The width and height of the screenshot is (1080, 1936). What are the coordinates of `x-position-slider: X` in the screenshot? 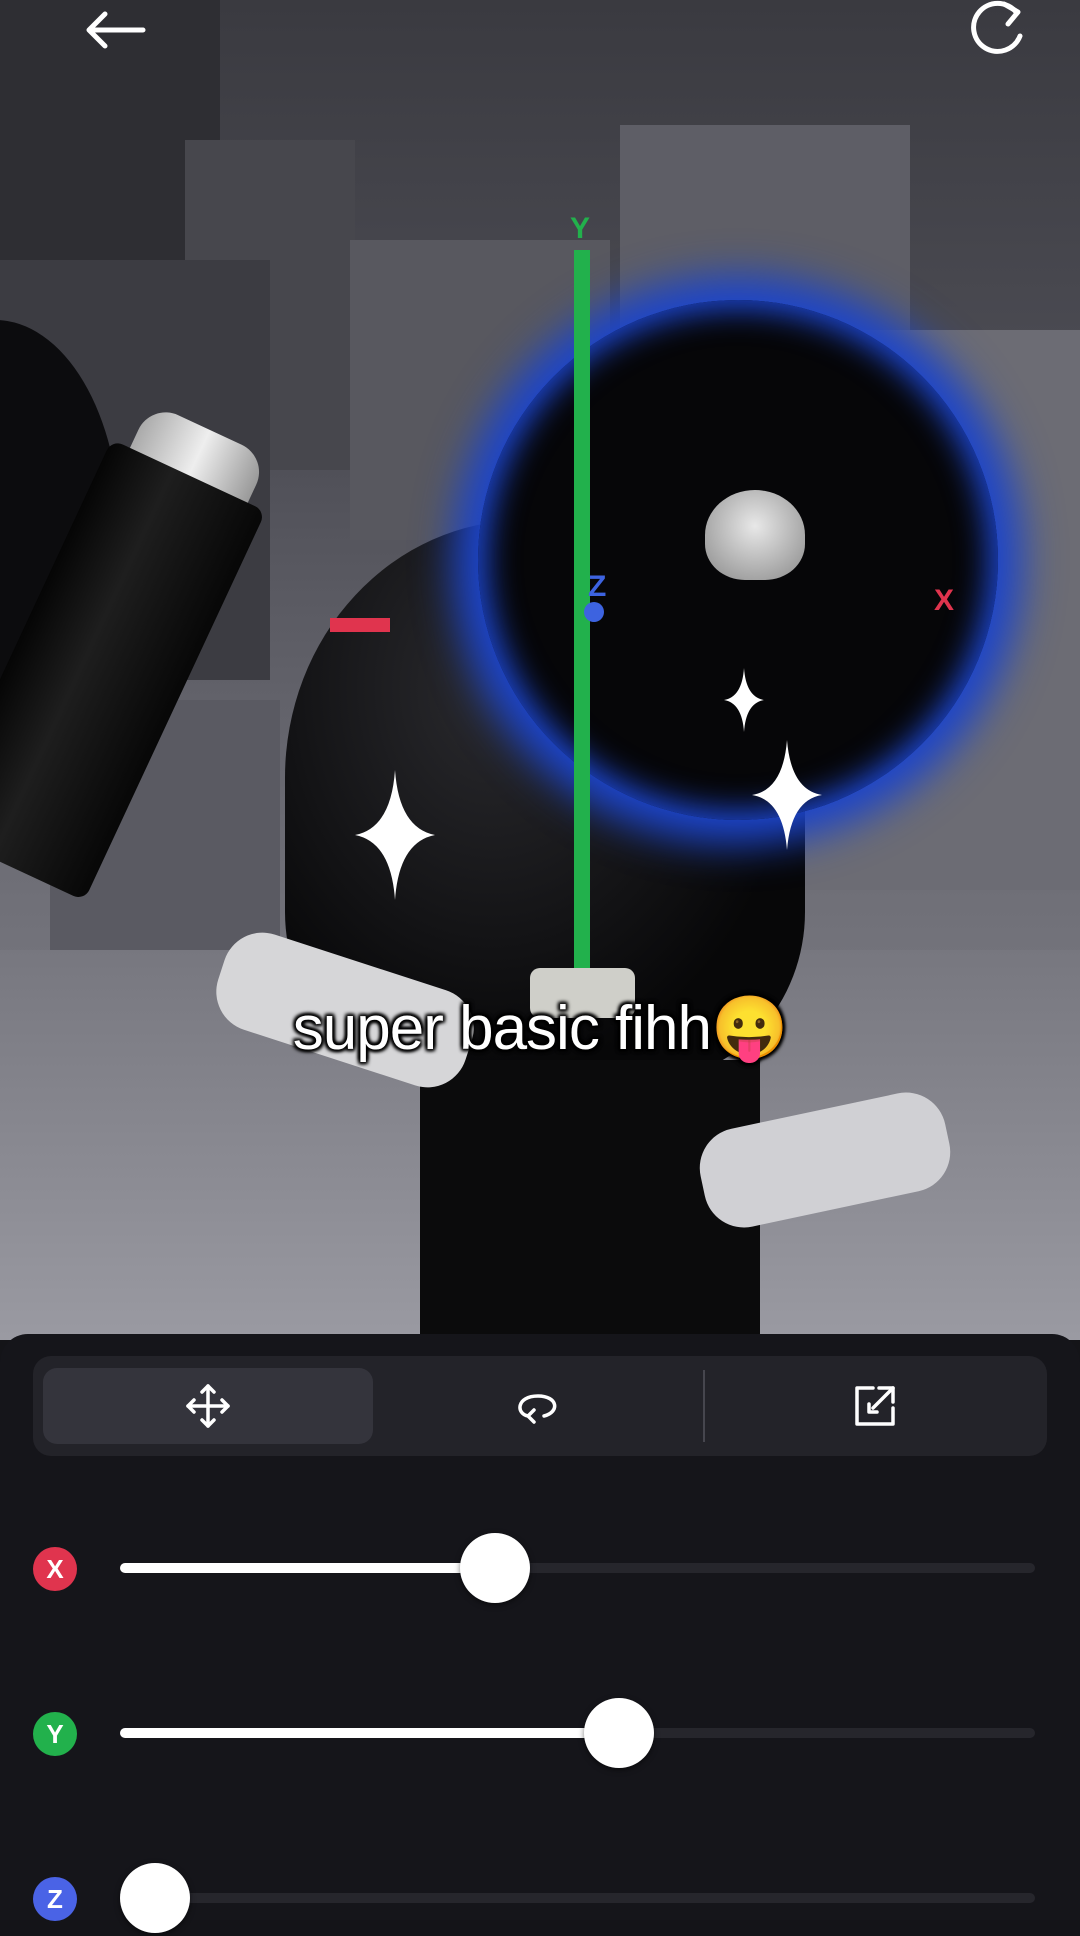 It's located at (540, 1566).